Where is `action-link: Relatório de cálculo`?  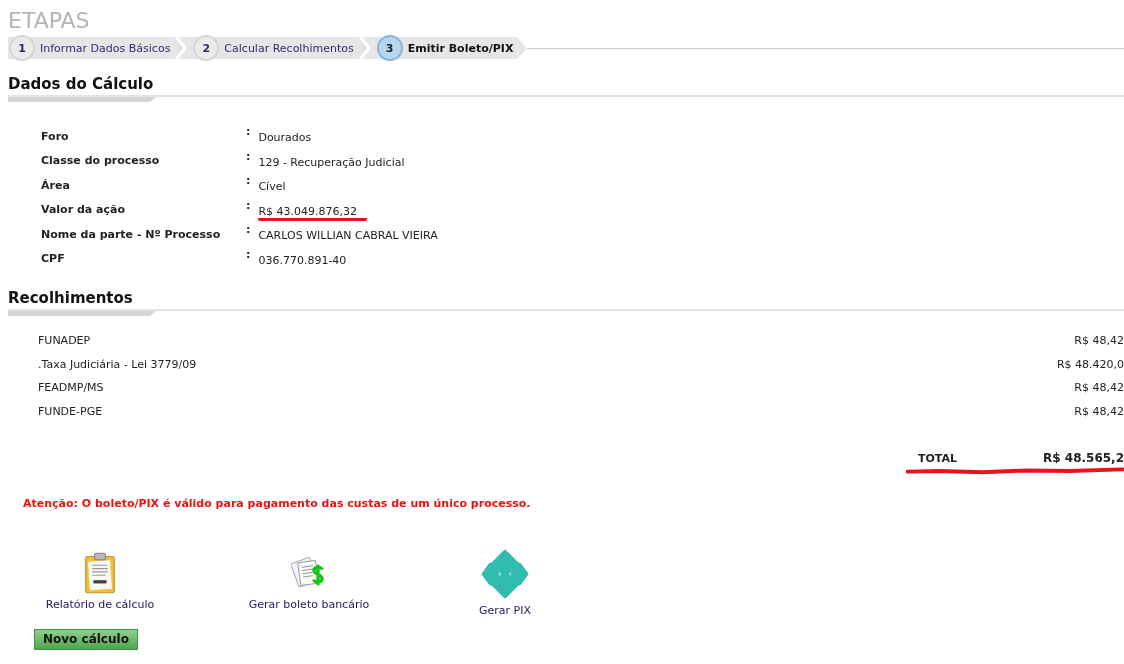
action-link: Relatório de cálculo is located at coordinates (100, 604).